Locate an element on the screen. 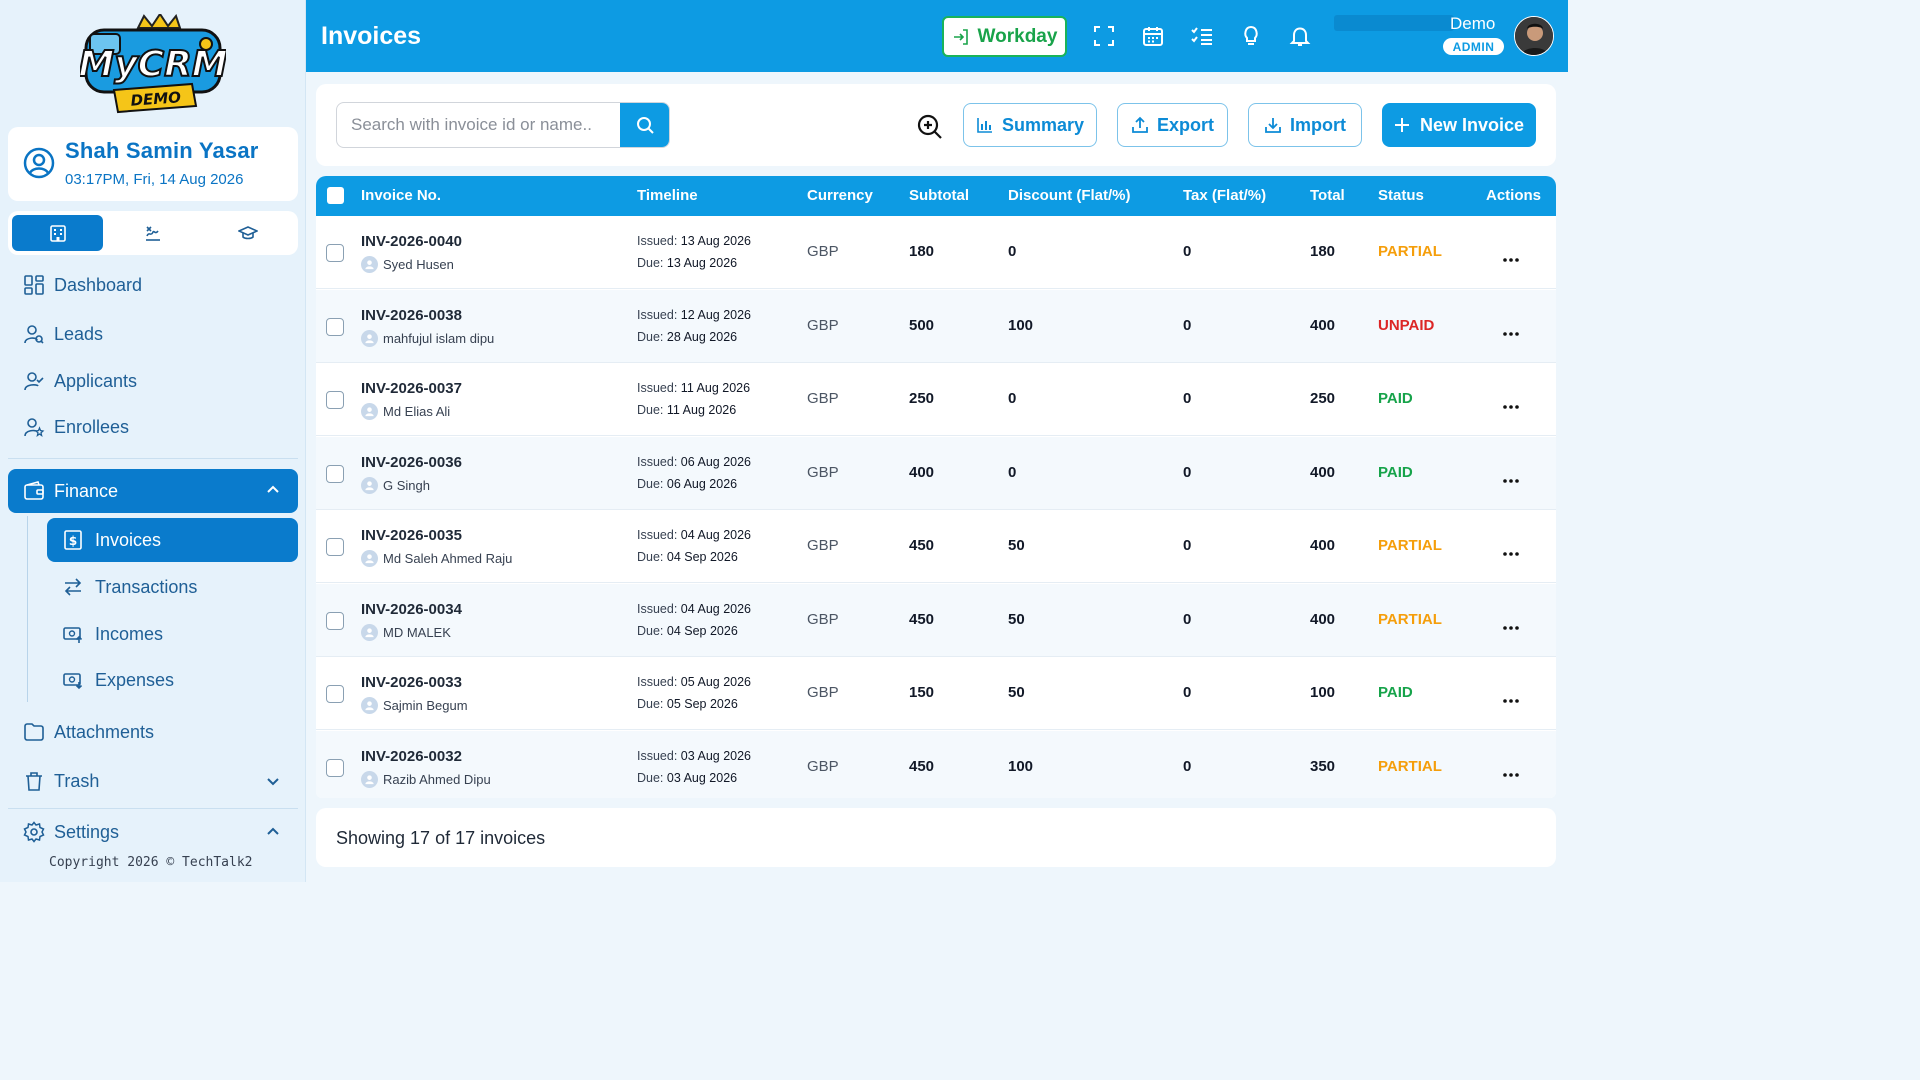  summary-button: Summary is located at coordinates (1030, 125).